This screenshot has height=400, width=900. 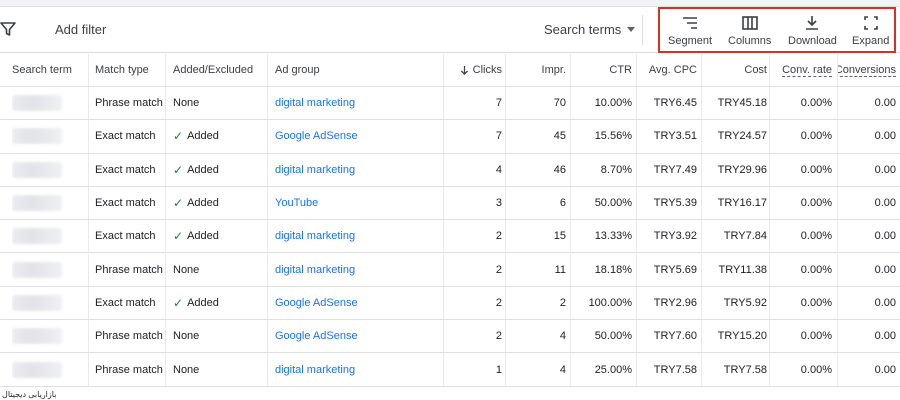 I want to click on cell-value: 25.00%, so click(x=613, y=369).